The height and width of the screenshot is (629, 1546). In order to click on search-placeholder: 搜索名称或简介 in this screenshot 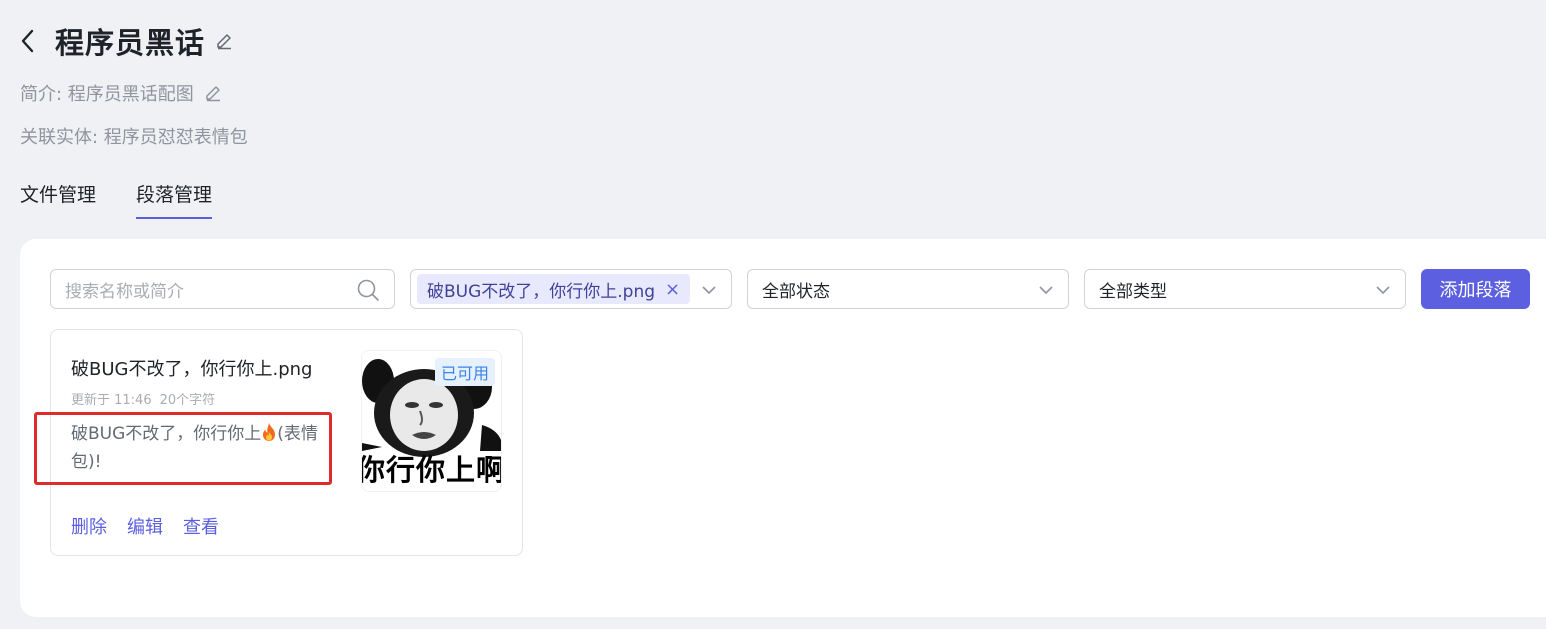, I will do `click(124, 291)`.